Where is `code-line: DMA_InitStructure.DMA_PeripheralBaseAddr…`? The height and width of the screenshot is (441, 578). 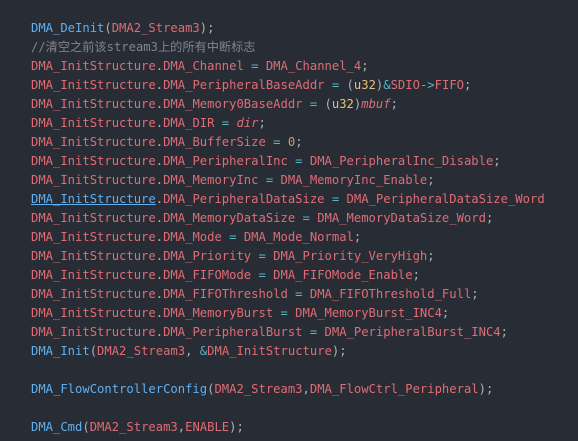 code-line: DMA_InitStructure.DMA_PeripheralBaseAddr… is located at coordinates (288, 85).